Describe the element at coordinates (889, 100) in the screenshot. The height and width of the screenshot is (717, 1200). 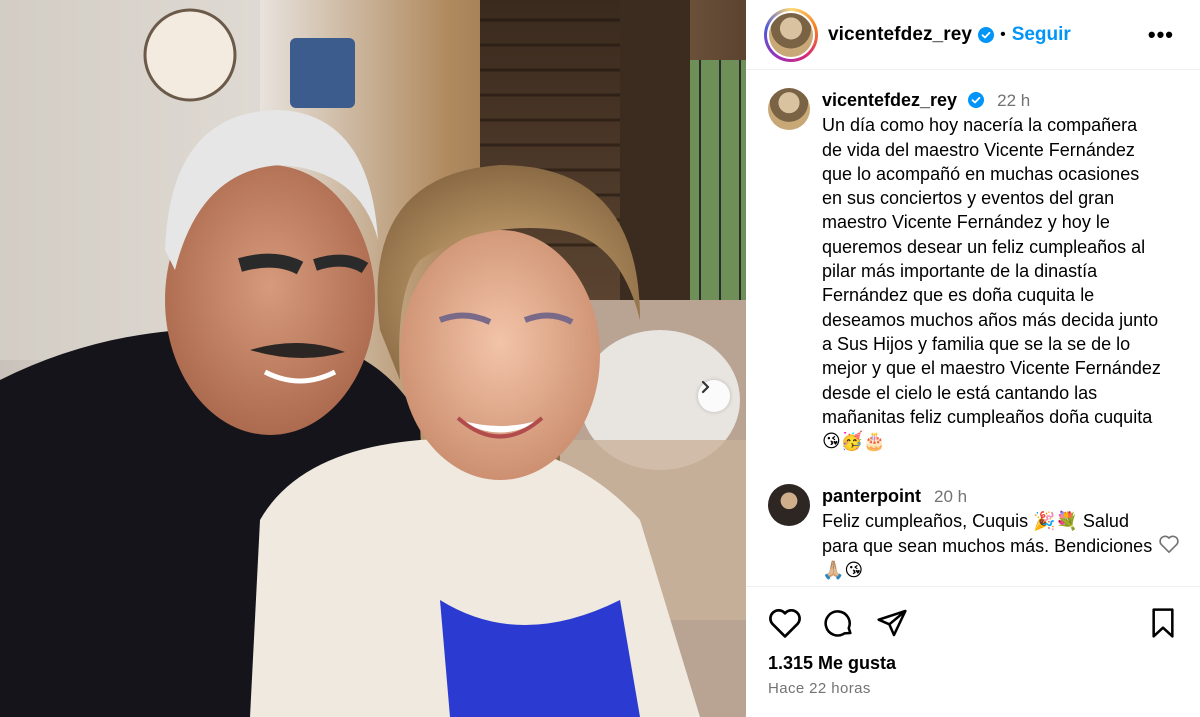
I see `caption-username: vicentefdez_rey` at that location.